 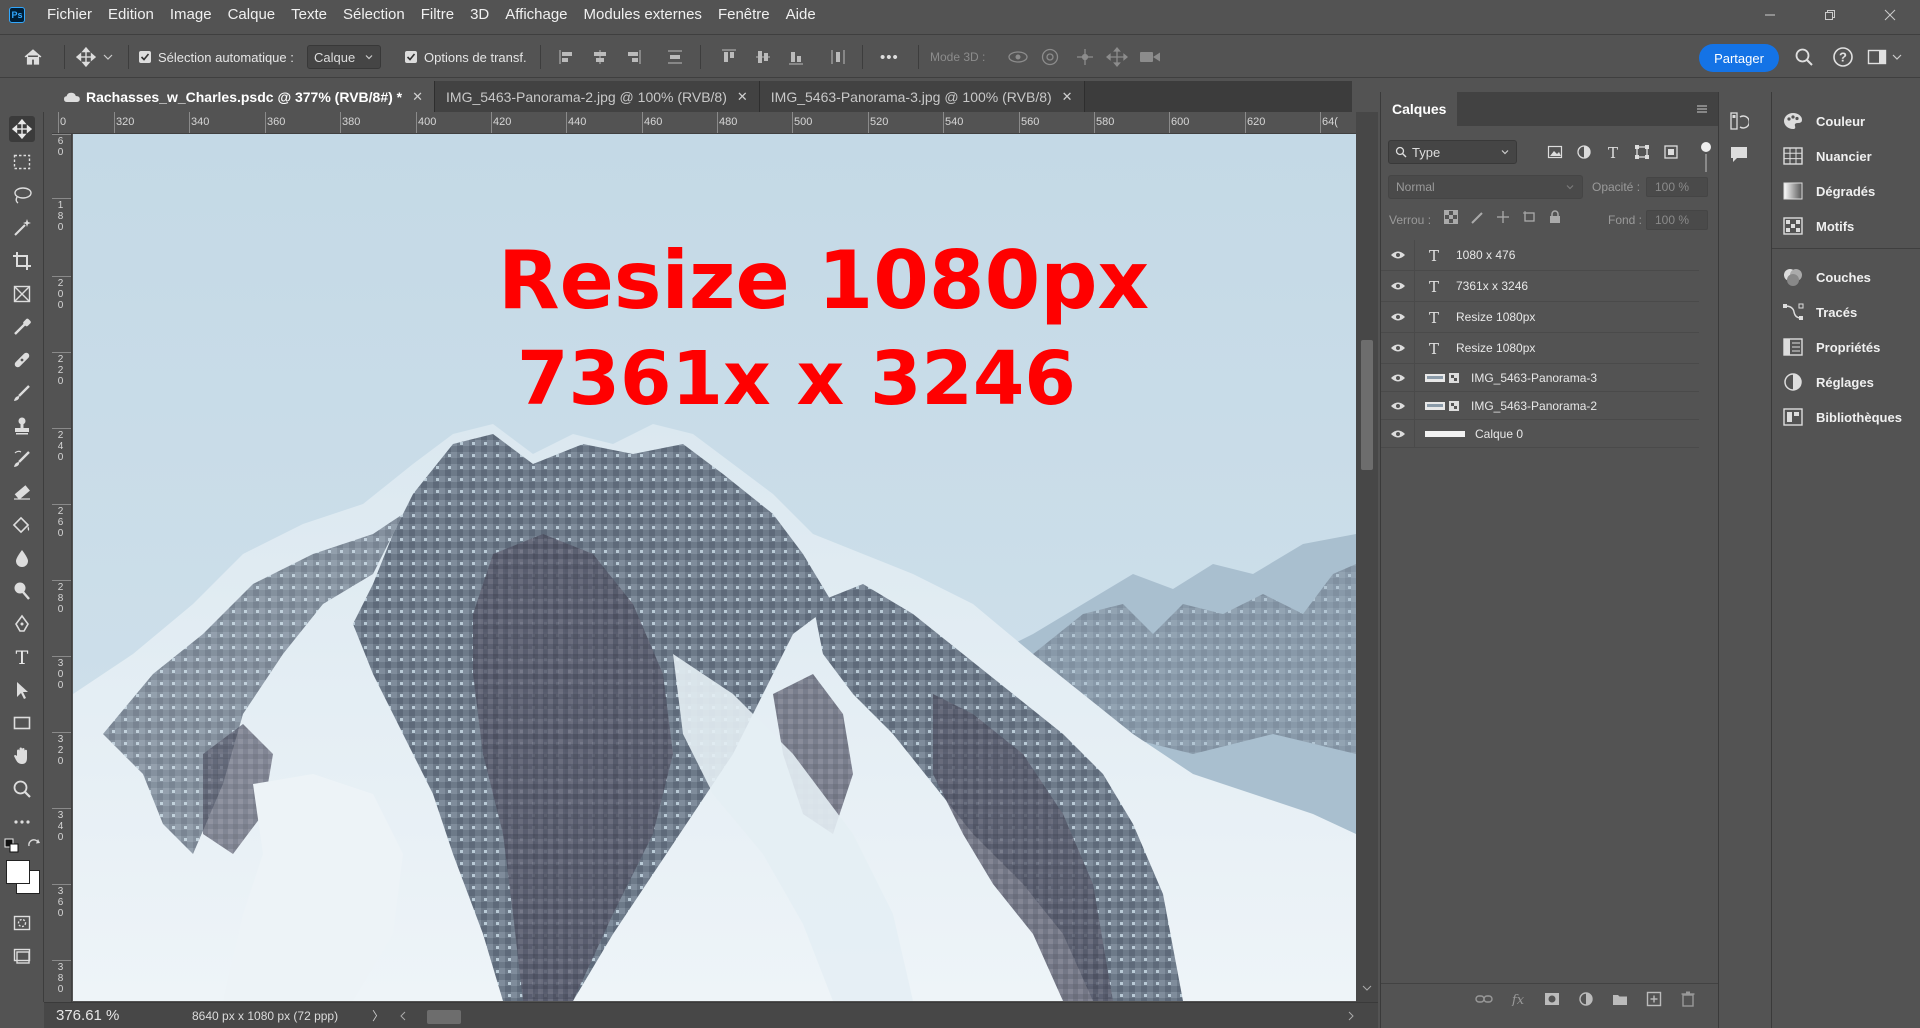 I want to click on panel-motifs: Motifs, so click(x=1846, y=226).